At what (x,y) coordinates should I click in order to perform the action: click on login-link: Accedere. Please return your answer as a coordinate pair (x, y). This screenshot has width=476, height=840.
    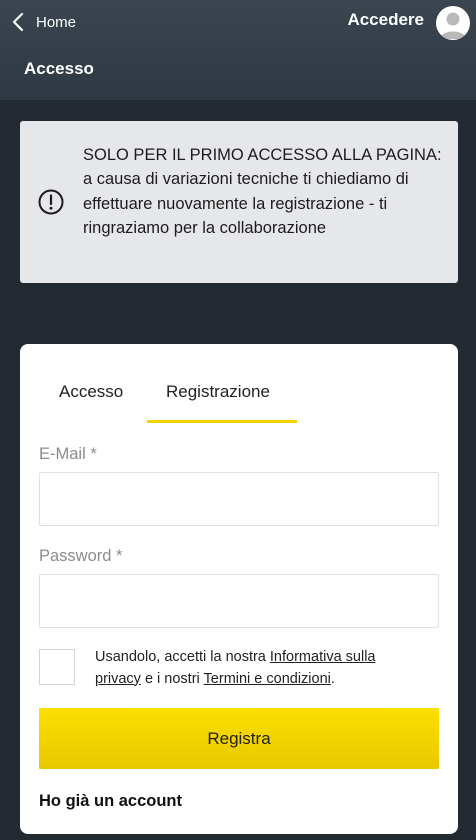
    Looking at the image, I should click on (385, 20).